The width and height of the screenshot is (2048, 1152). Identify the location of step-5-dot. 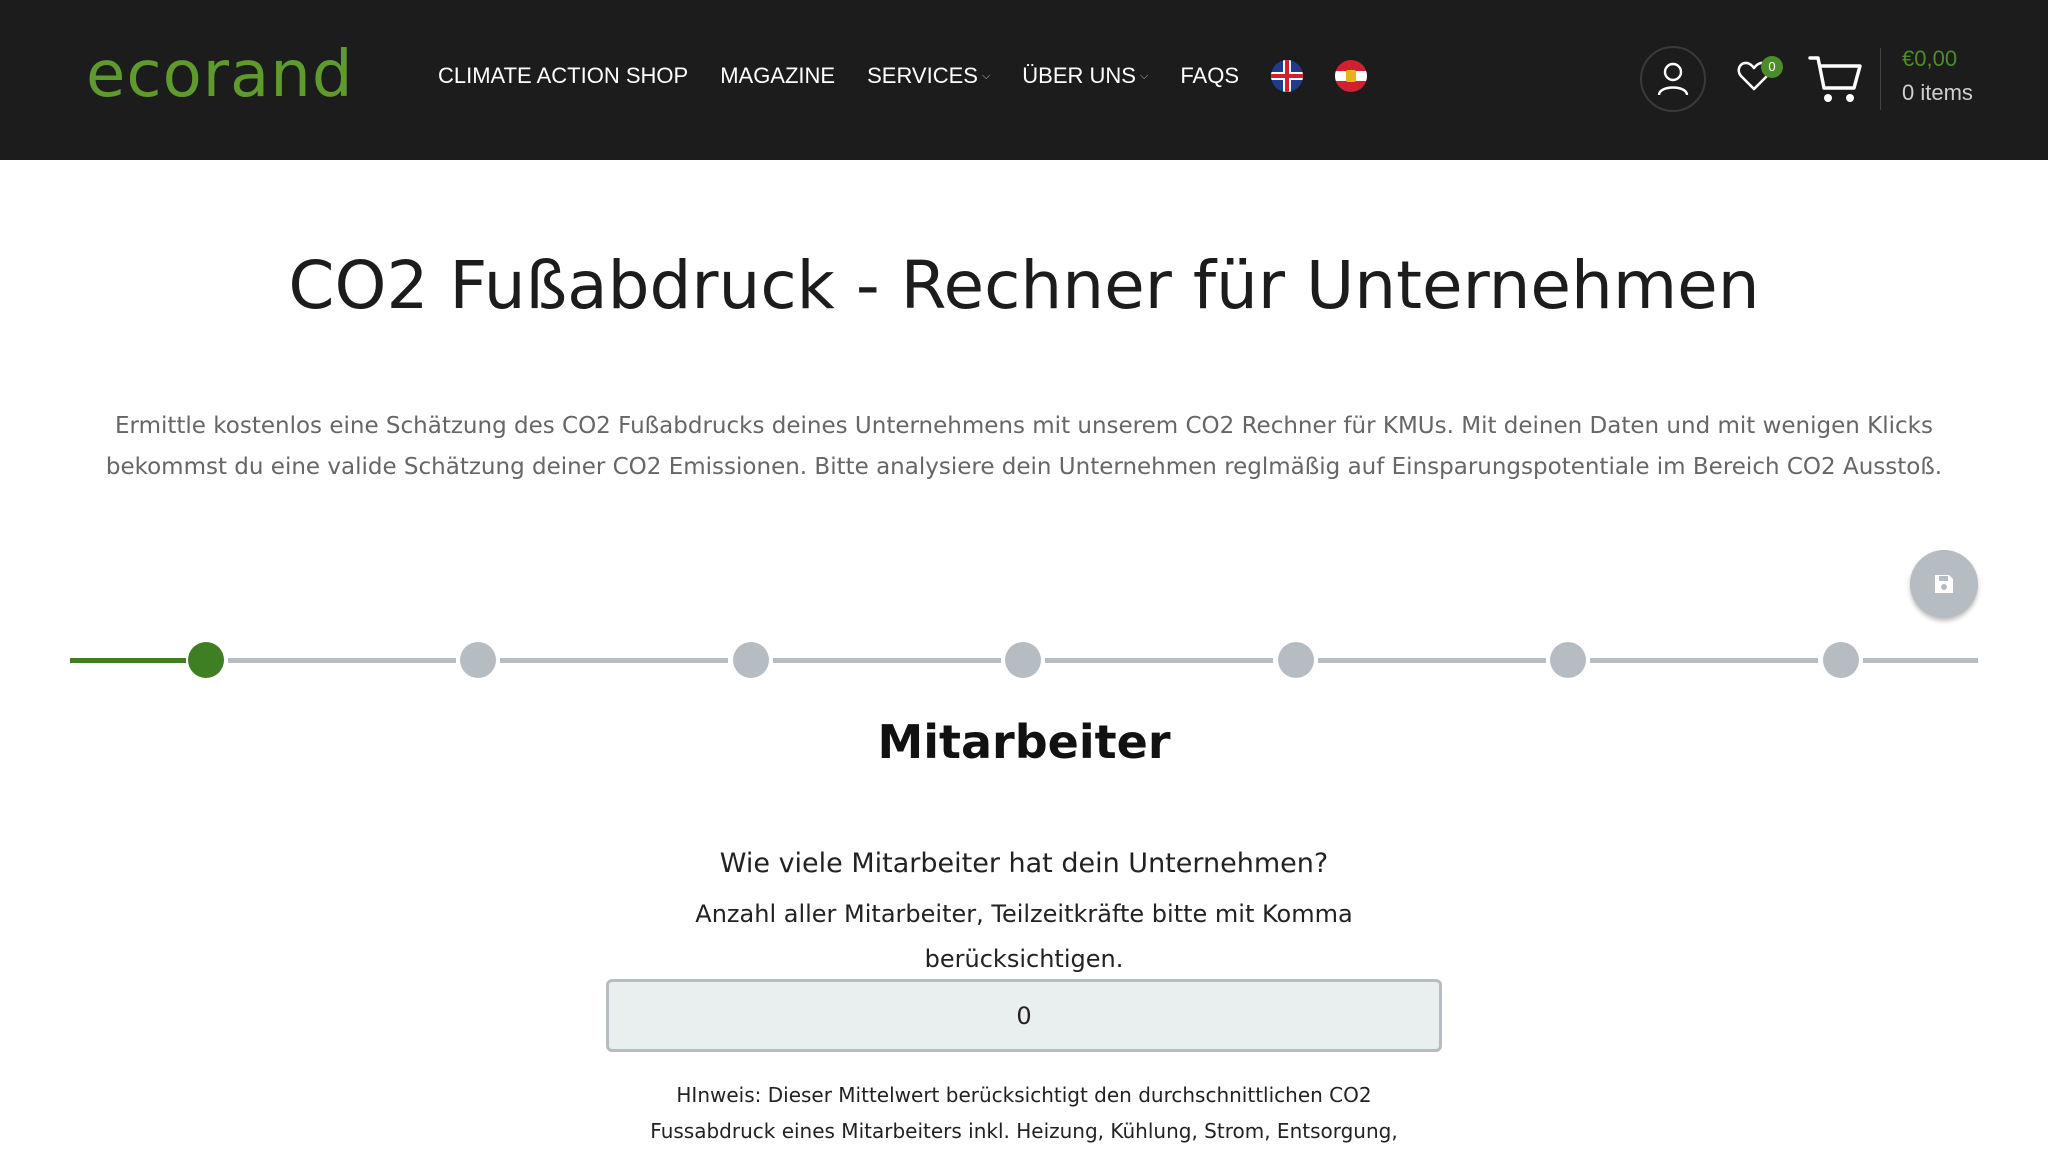
(1296, 660).